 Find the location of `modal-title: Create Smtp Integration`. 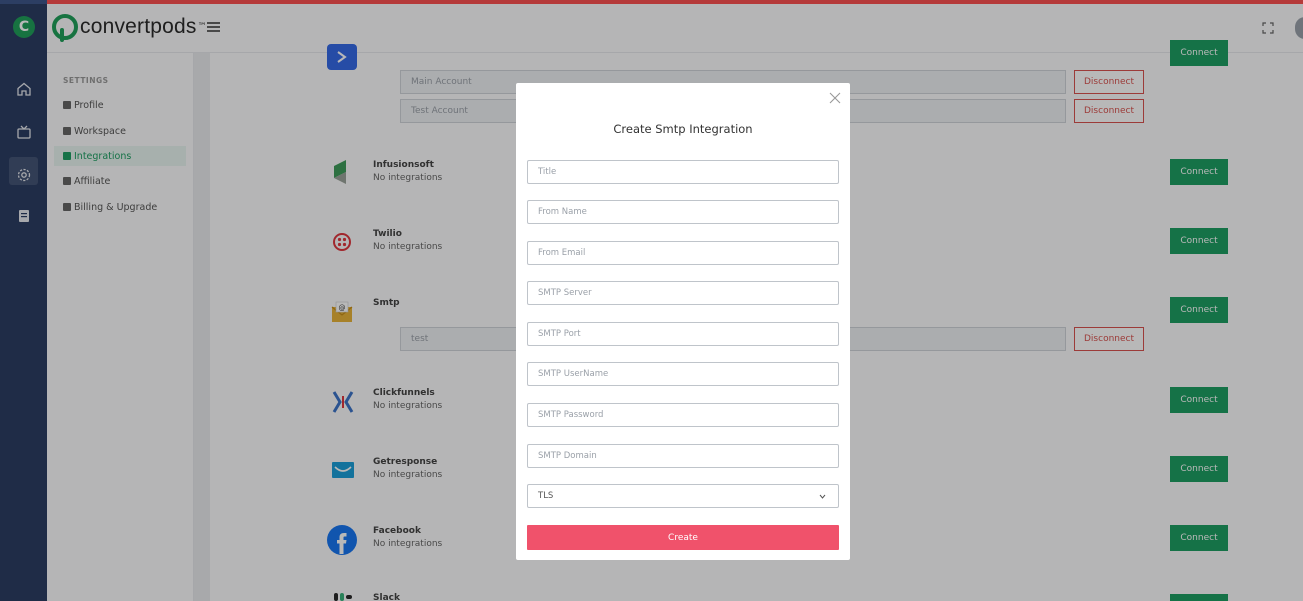

modal-title: Create Smtp Integration is located at coordinates (683, 129).